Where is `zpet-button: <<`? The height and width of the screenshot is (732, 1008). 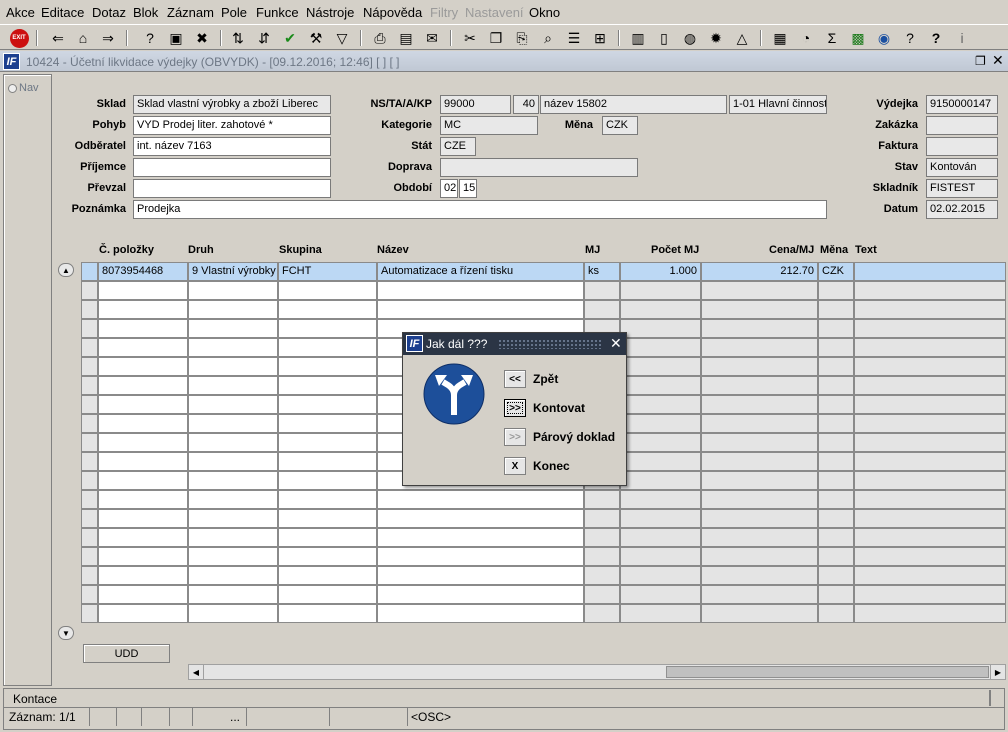
zpet-button: << is located at coordinates (515, 379).